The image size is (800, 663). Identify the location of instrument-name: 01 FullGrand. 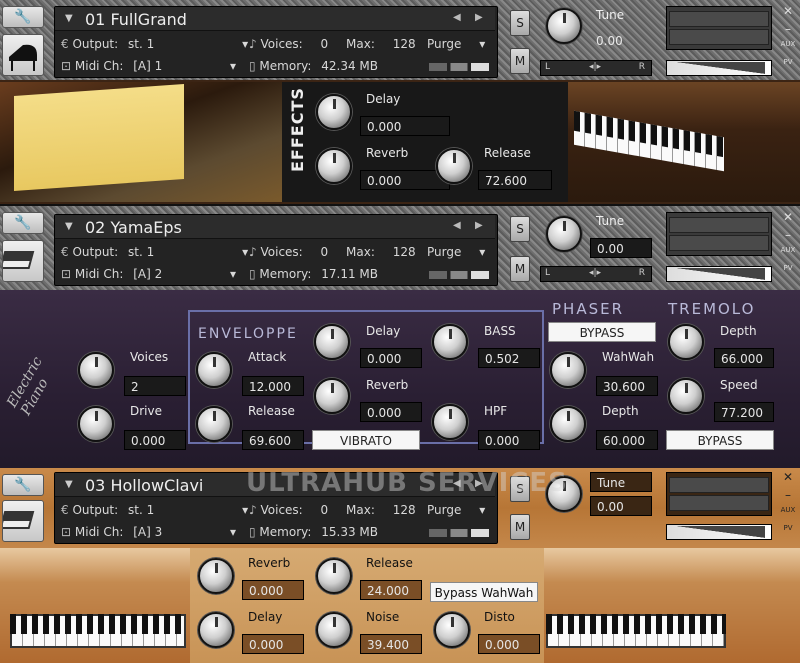
(136, 19).